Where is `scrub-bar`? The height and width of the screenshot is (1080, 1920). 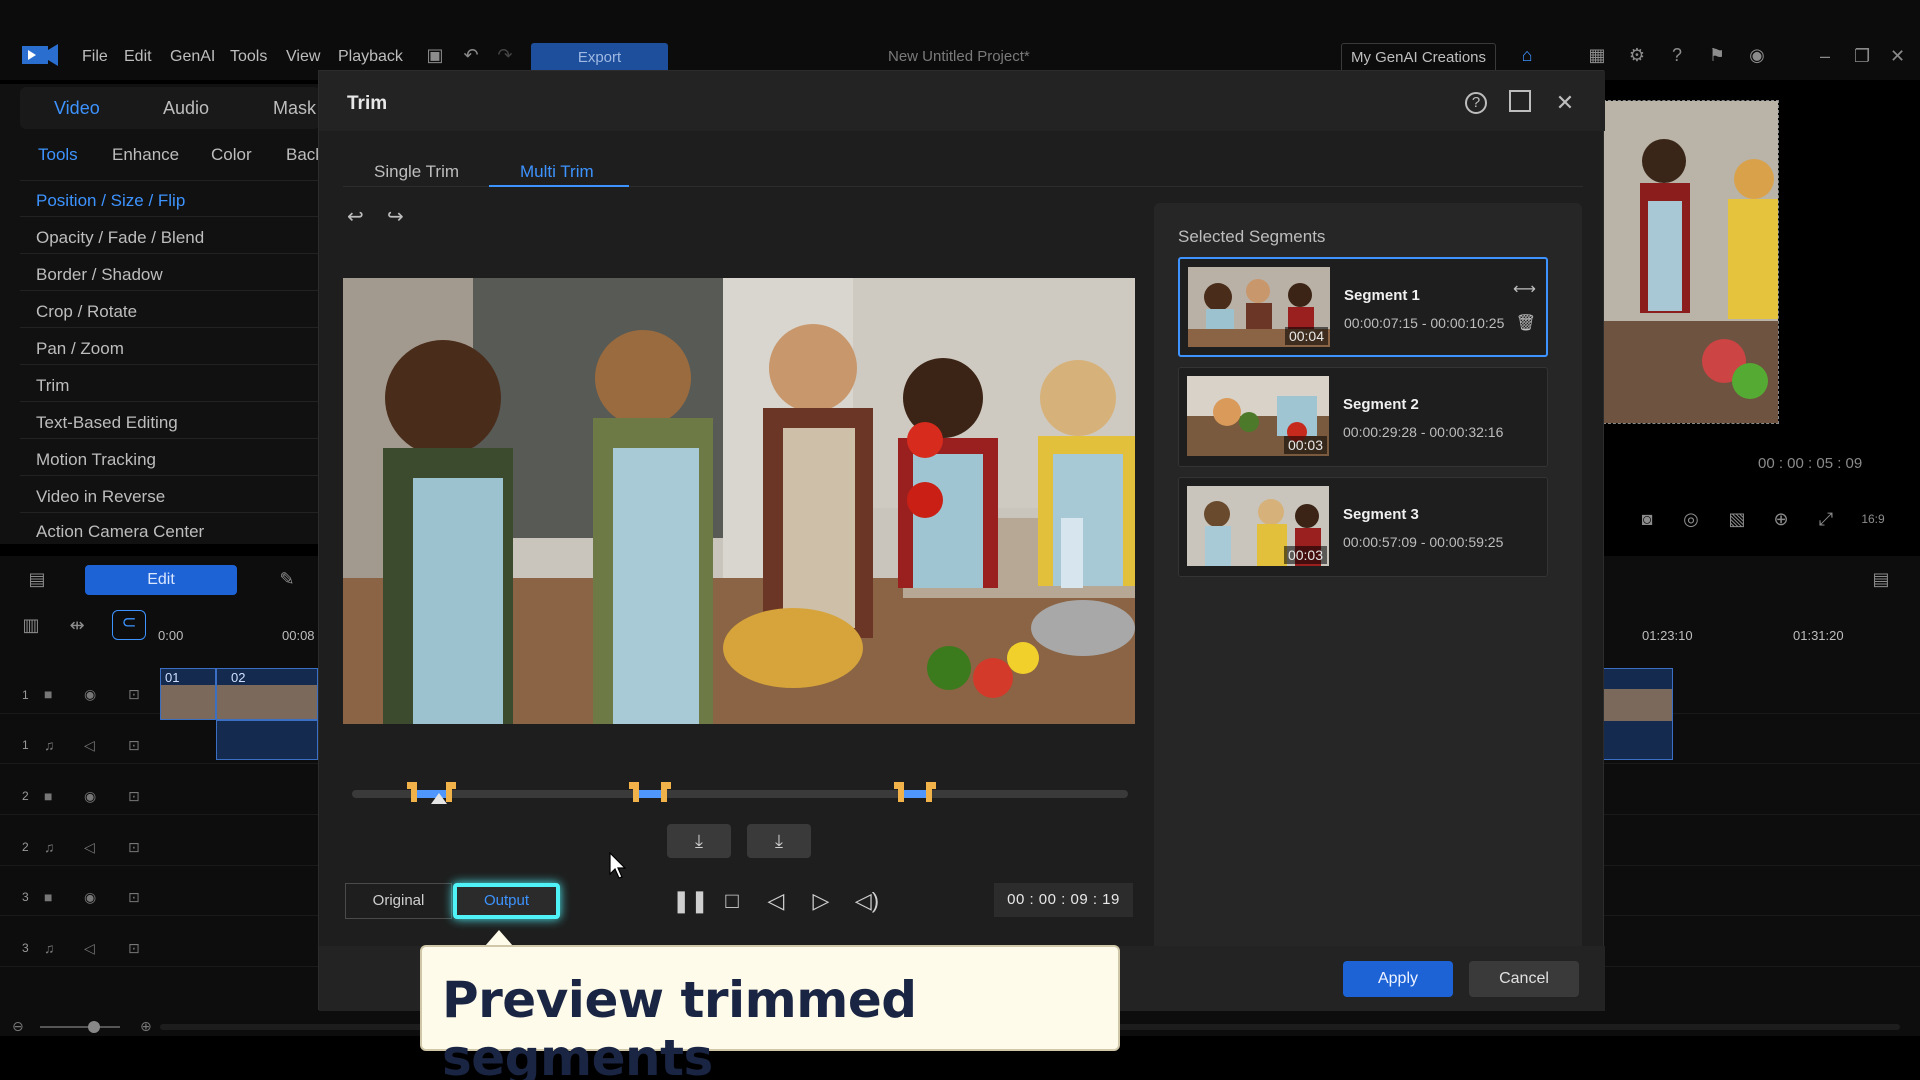 scrub-bar is located at coordinates (740, 794).